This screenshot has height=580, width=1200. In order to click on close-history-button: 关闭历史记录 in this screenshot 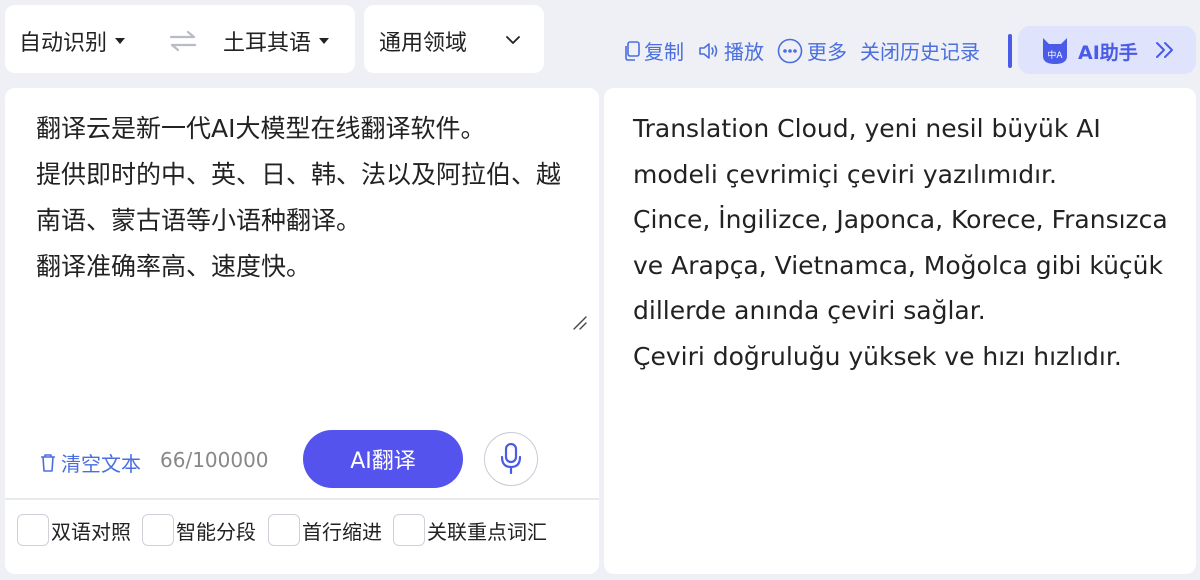, I will do `click(920, 50)`.